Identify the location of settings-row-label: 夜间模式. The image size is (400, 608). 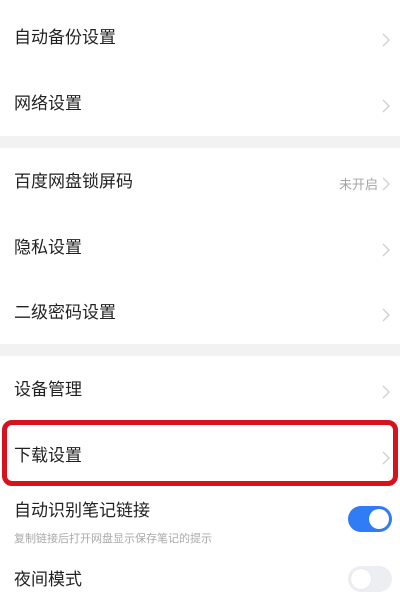
(48, 580).